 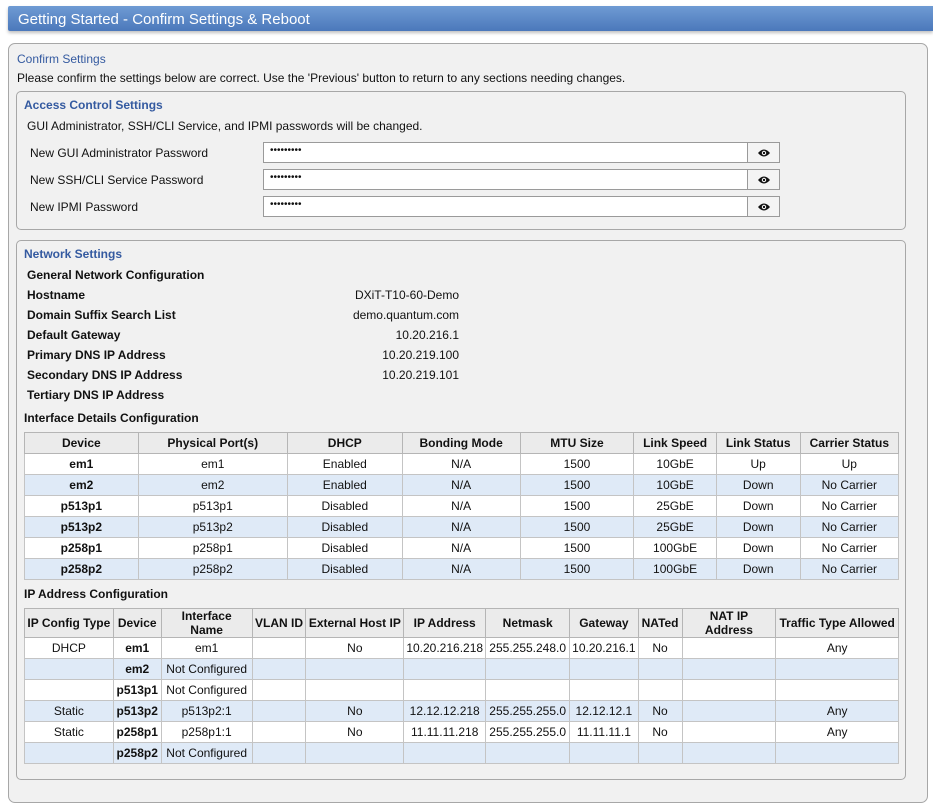 What do you see at coordinates (445, 732) in the screenshot?
I see `table-cell: 11.11.11.218` at bounding box center [445, 732].